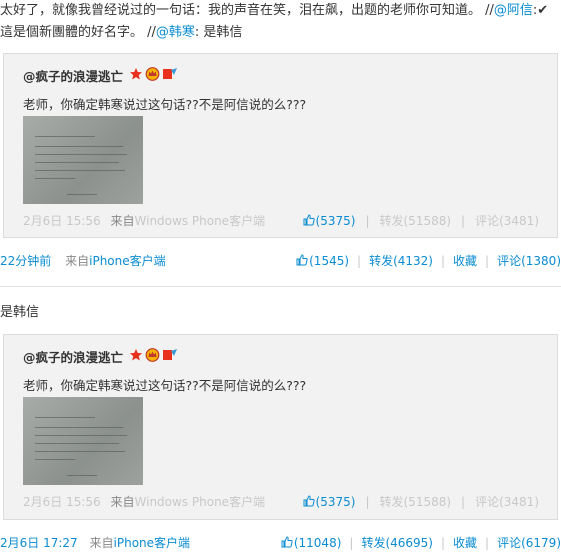  I want to click on post-2-text: 是韩信, so click(20, 312).